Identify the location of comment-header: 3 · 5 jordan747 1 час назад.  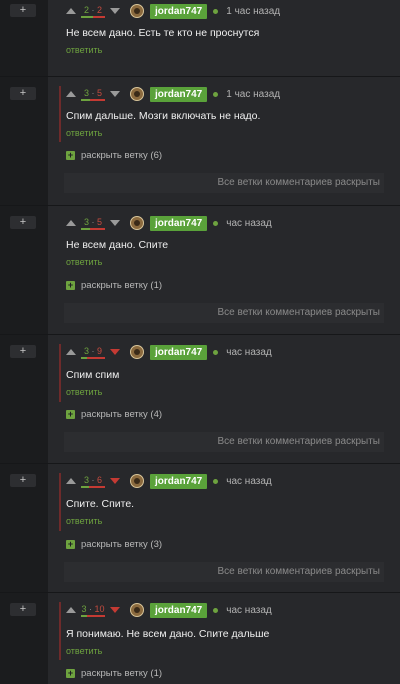
(173, 94).